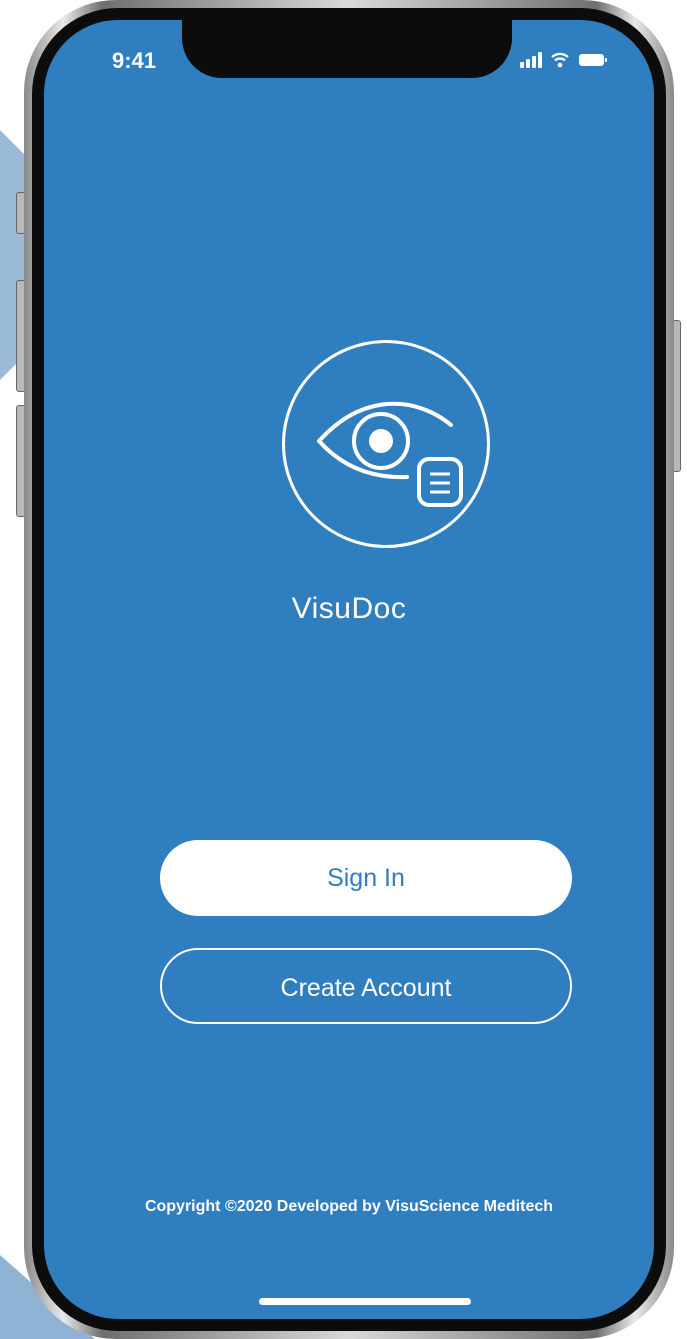 The image size is (687, 1339). What do you see at coordinates (390, 454) in the screenshot?
I see `eye-document-icon` at bounding box center [390, 454].